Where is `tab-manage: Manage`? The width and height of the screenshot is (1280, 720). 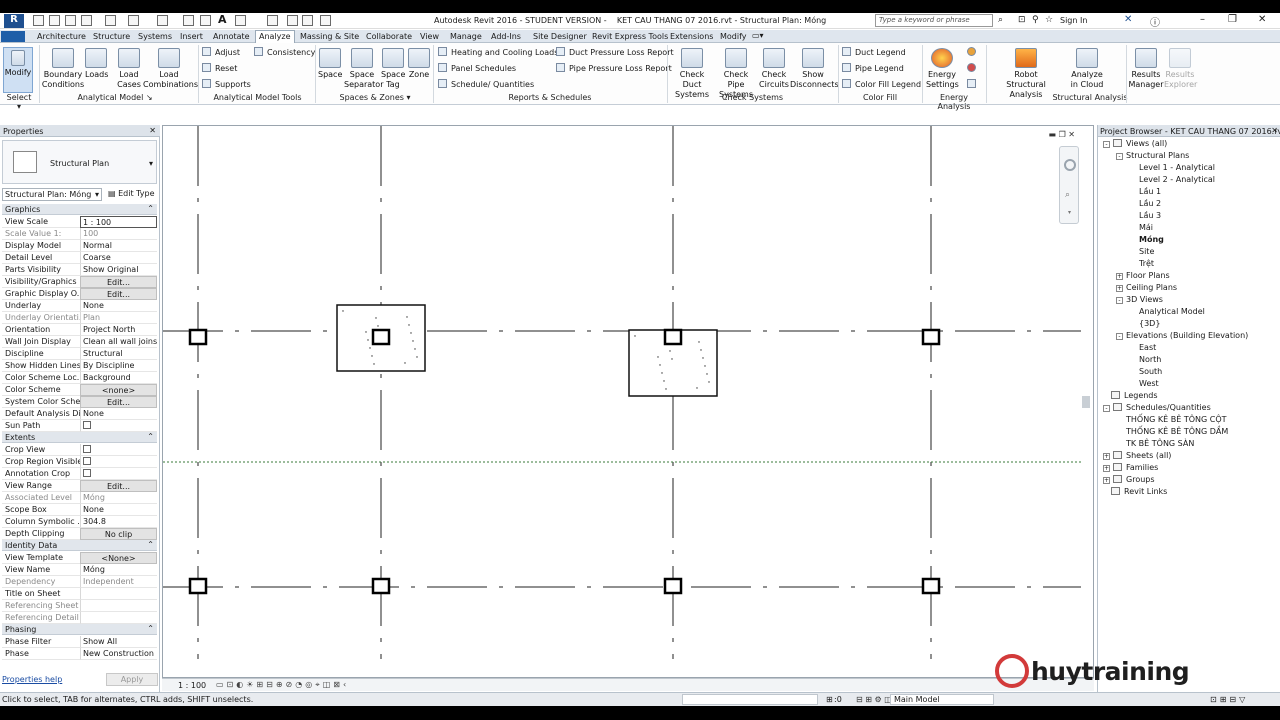
tab-manage: Manage is located at coordinates (466, 36).